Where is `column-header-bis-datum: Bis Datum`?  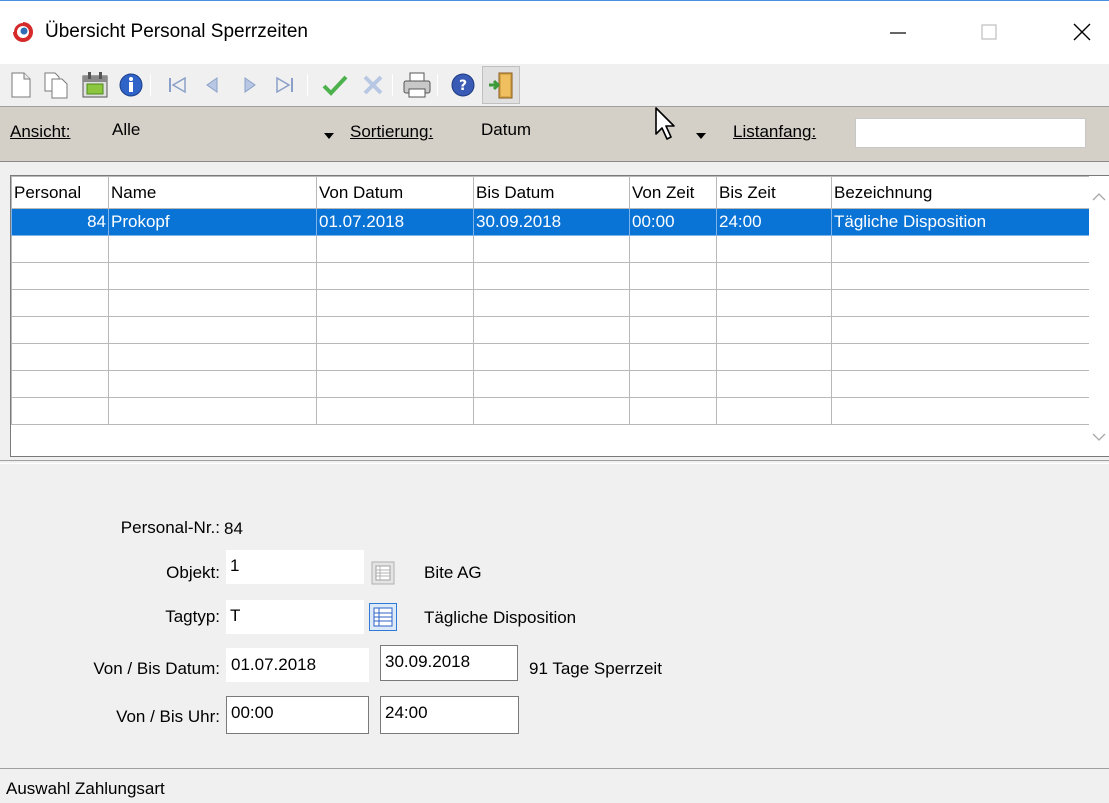
column-header-bis-datum: Bis Datum is located at coordinates (551, 192).